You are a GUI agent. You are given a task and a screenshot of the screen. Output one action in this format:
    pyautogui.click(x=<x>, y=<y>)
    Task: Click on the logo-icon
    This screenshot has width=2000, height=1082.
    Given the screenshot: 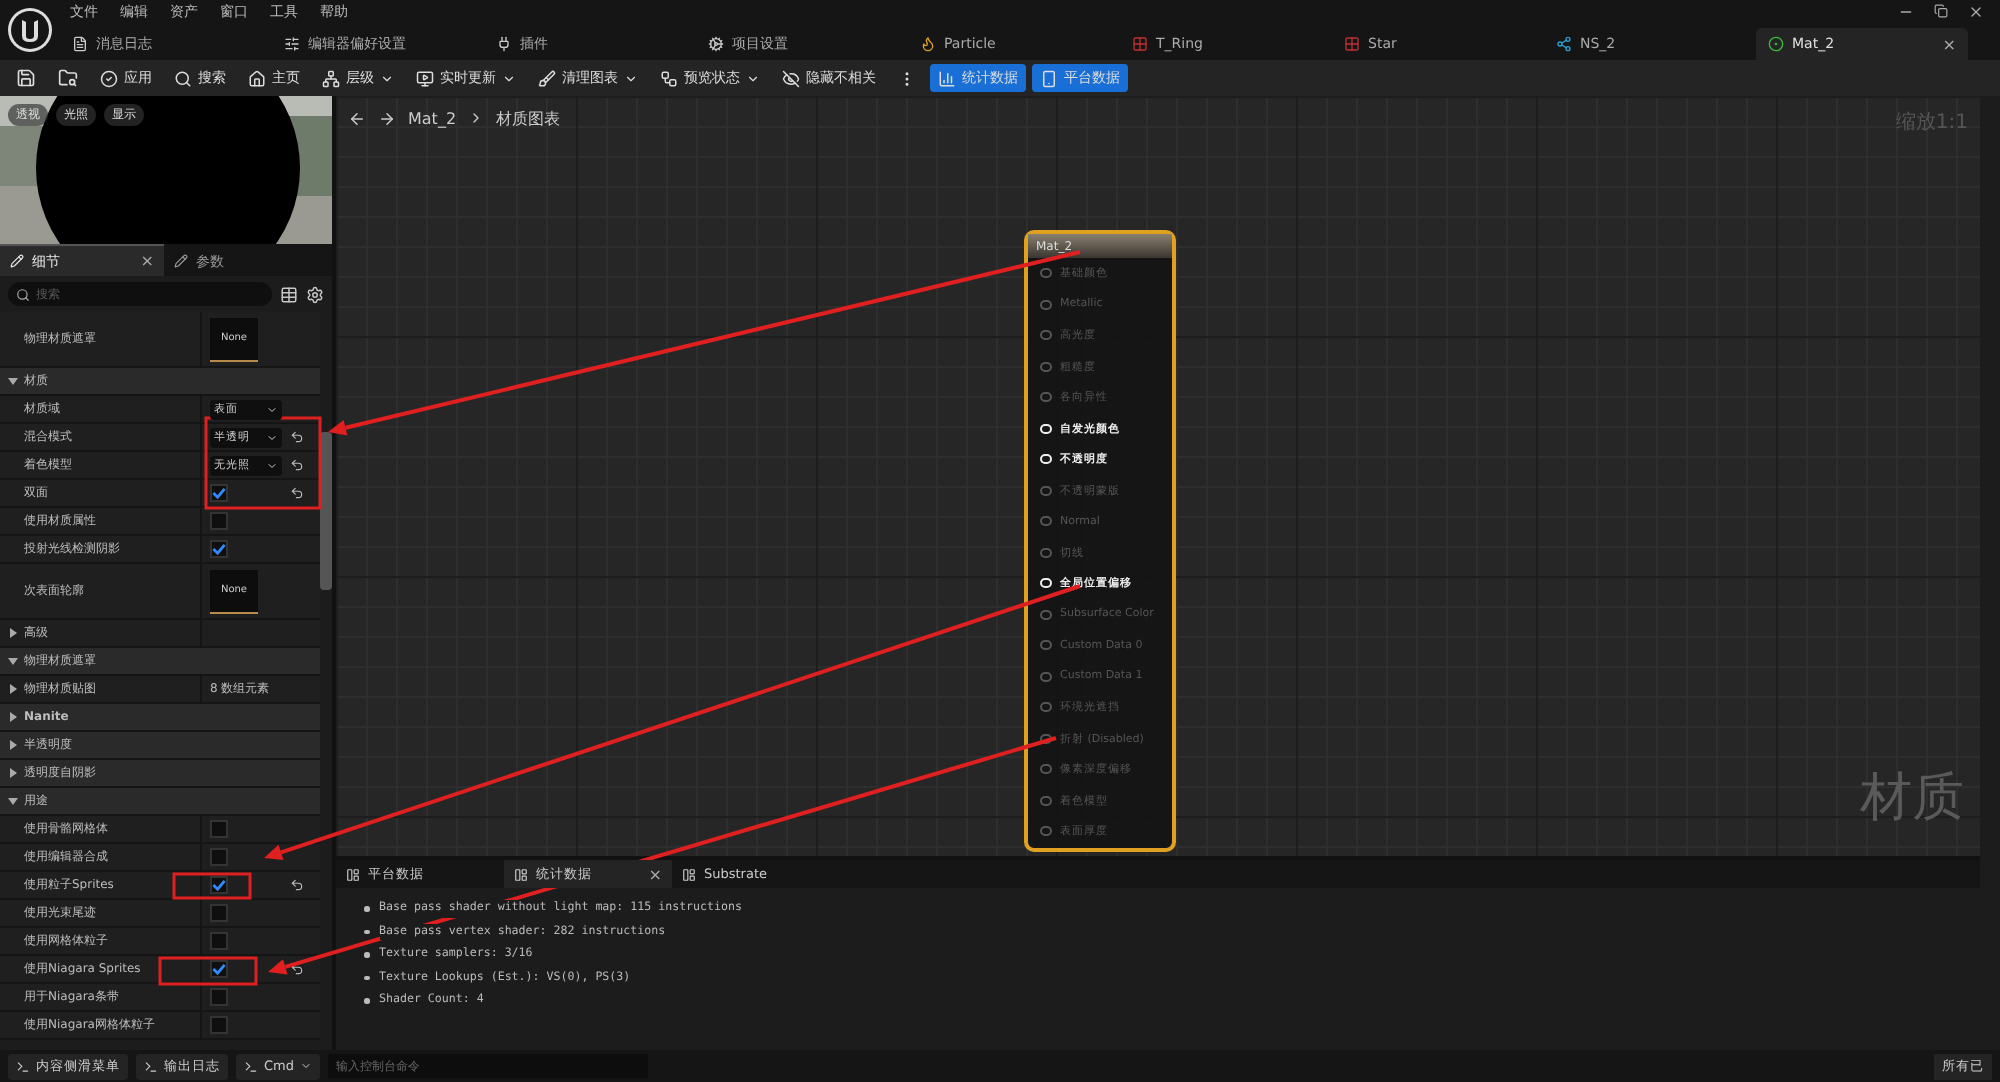 What is the action you would take?
    pyautogui.click(x=30, y=30)
    